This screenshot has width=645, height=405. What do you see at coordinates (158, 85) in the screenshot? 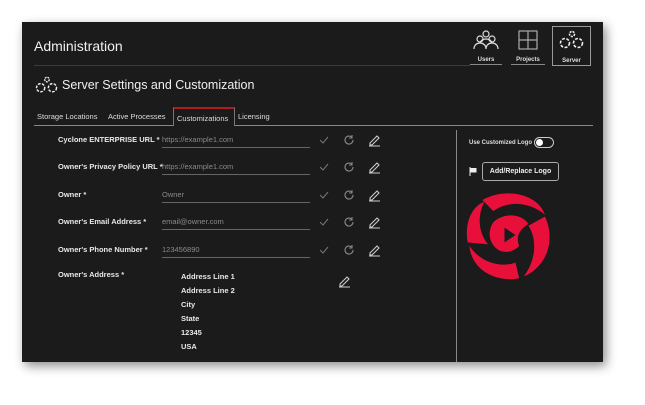
I see `section-title: Server Settings and Customization` at bounding box center [158, 85].